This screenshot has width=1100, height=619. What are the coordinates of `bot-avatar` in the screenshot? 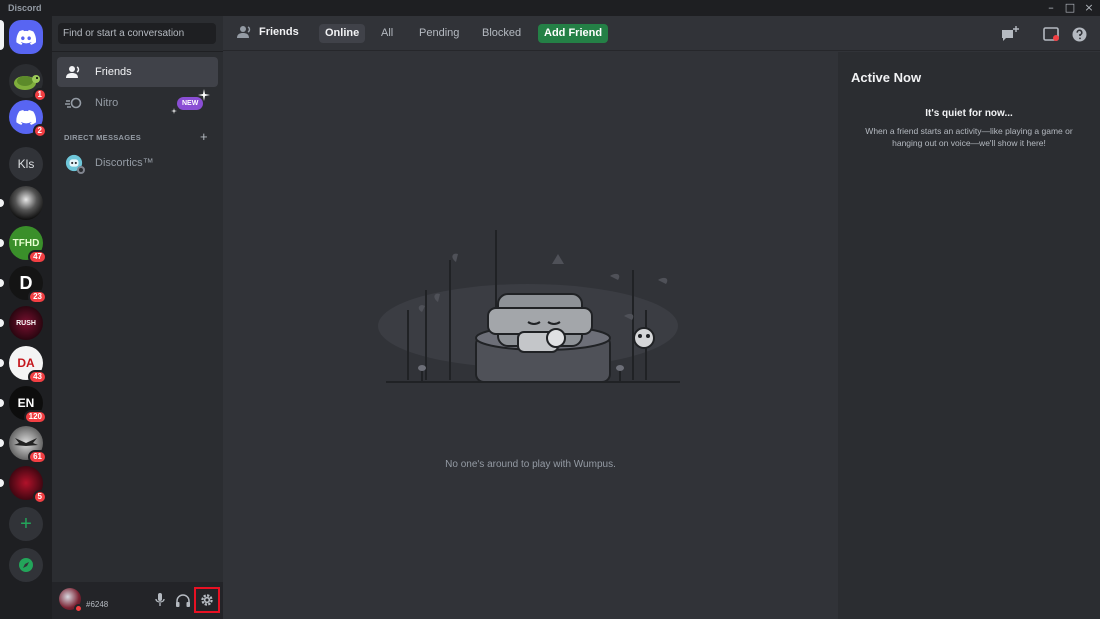 It's located at (75, 164).